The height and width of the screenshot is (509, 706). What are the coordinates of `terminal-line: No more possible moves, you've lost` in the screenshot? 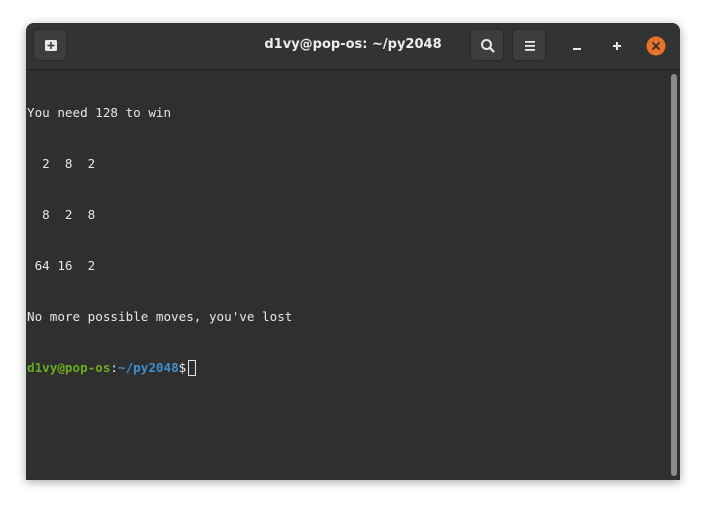 It's located at (160, 316).